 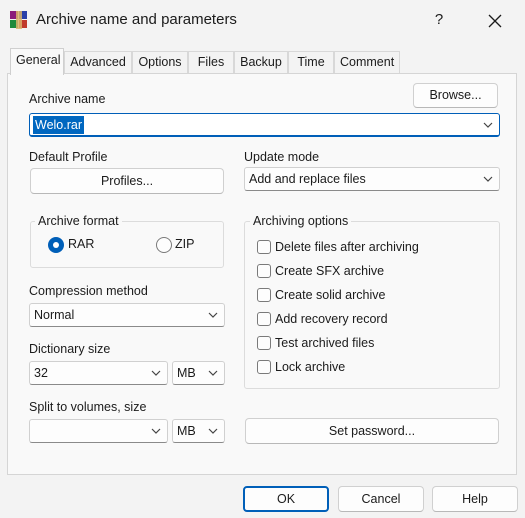 What do you see at coordinates (282, 157) in the screenshot?
I see `update-mode-label: Update mode` at bounding box center [282, 157].